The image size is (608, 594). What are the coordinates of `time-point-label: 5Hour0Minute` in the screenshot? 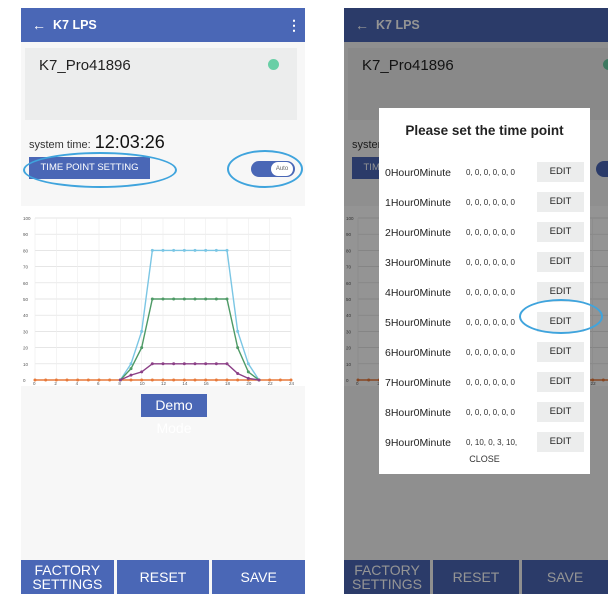 It's located at (418, 323).